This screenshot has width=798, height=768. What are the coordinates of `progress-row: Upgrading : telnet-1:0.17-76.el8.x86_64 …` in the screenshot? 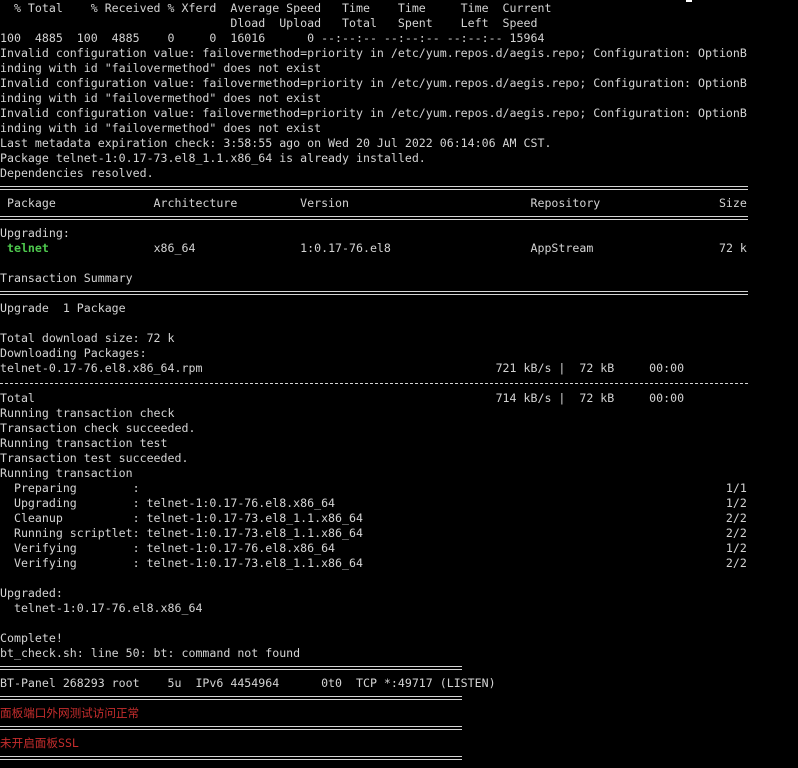 It's located at (373, 503).